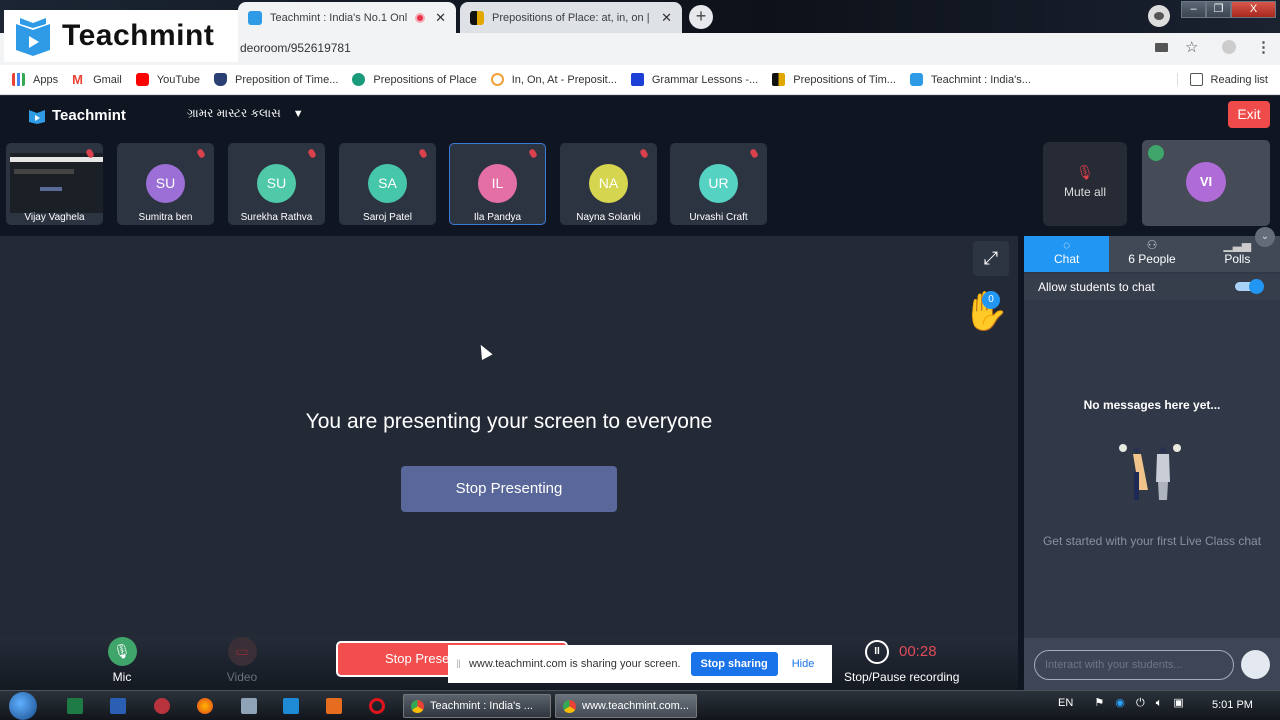 This screenshot has height=720, width=1280. What do you see at coordinates (1159, 16) in the screenshot?
I see `profile-download-icon` at bounding box center [1159, 16].